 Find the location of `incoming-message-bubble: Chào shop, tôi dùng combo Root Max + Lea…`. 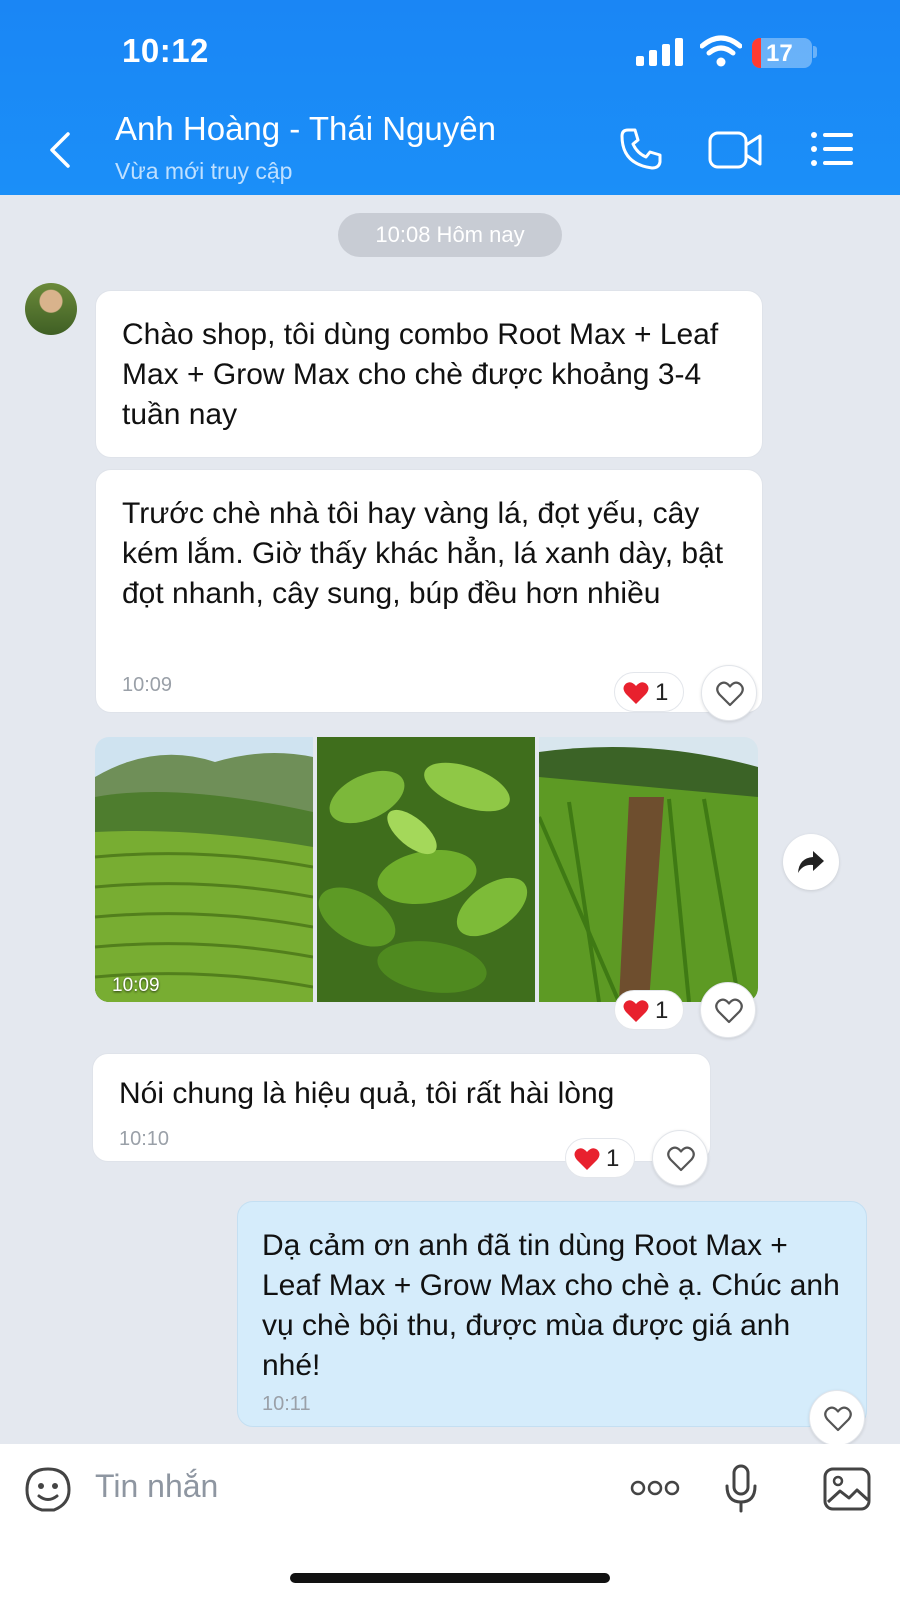

incoming-message-bubble: Chào shop, tôi dùng combo Root Max + Lea… is located at coordinates (429, 374).